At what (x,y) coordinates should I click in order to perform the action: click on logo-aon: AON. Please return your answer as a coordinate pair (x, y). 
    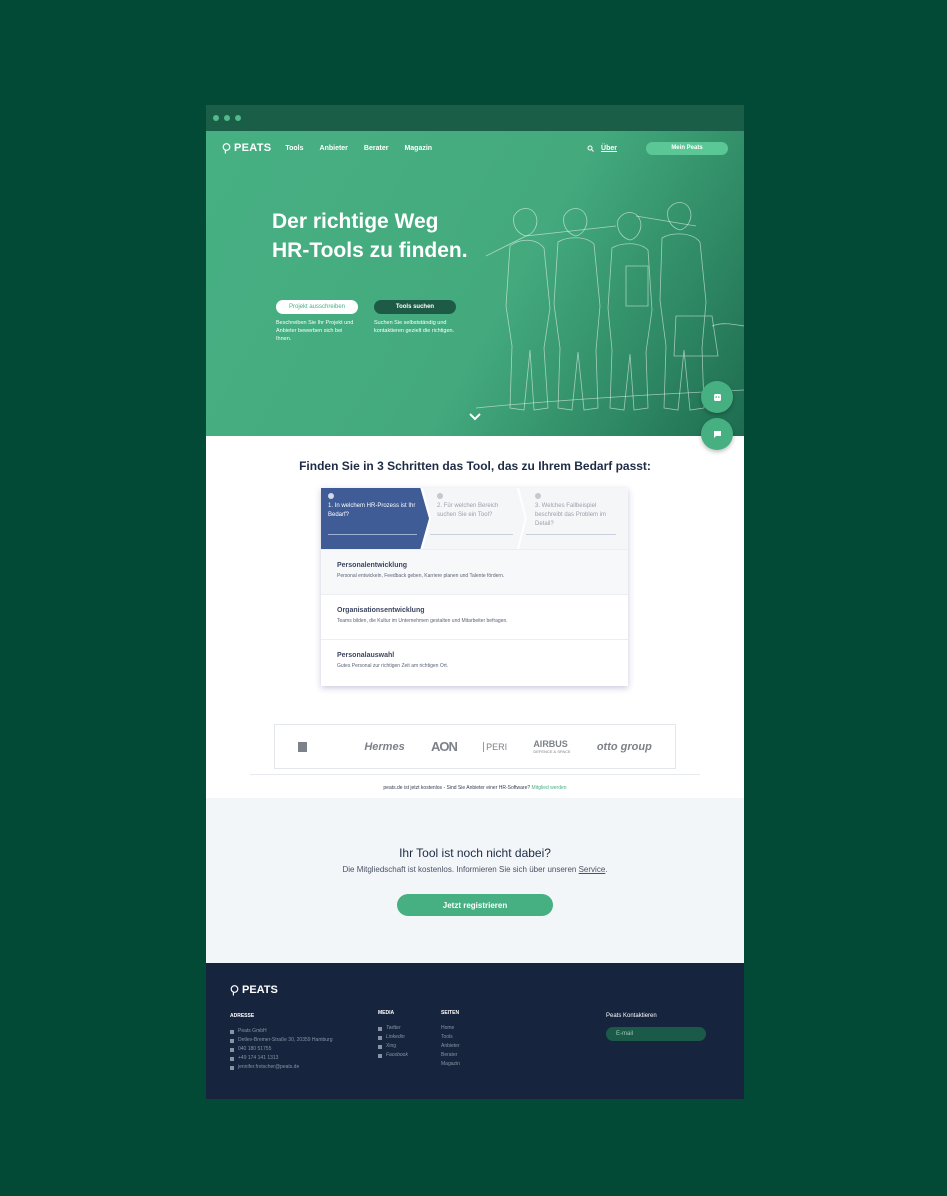
    Looking at the image, I should click on (444, 746).